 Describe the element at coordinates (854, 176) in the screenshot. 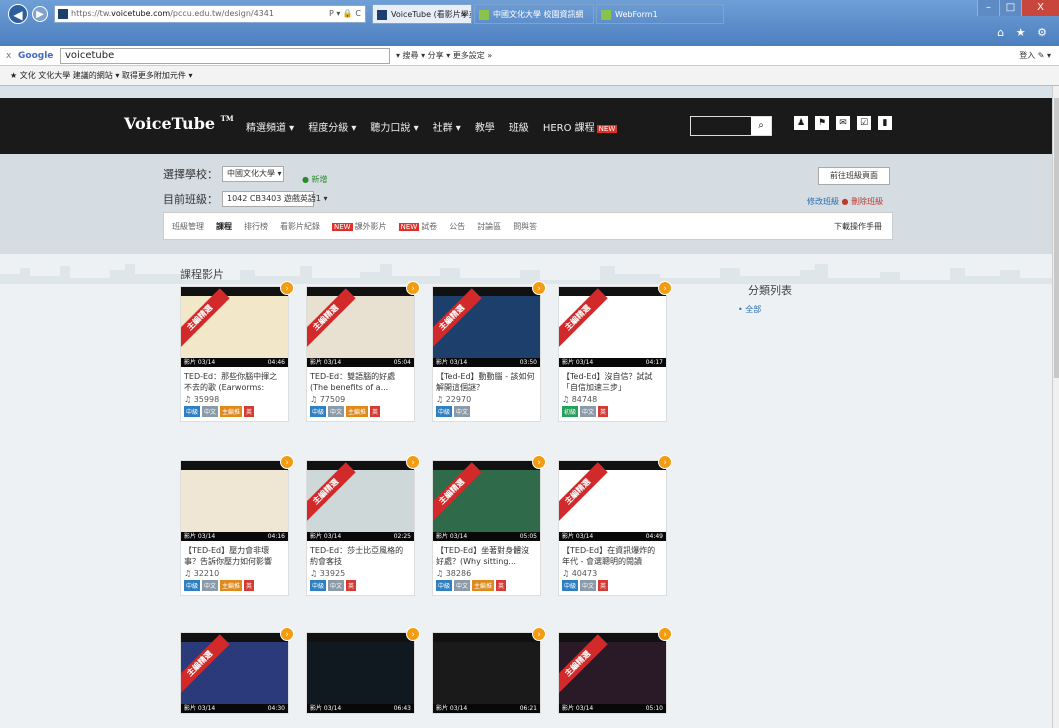

I see `goto-class-page-button: 前往班級頁面` at that location.